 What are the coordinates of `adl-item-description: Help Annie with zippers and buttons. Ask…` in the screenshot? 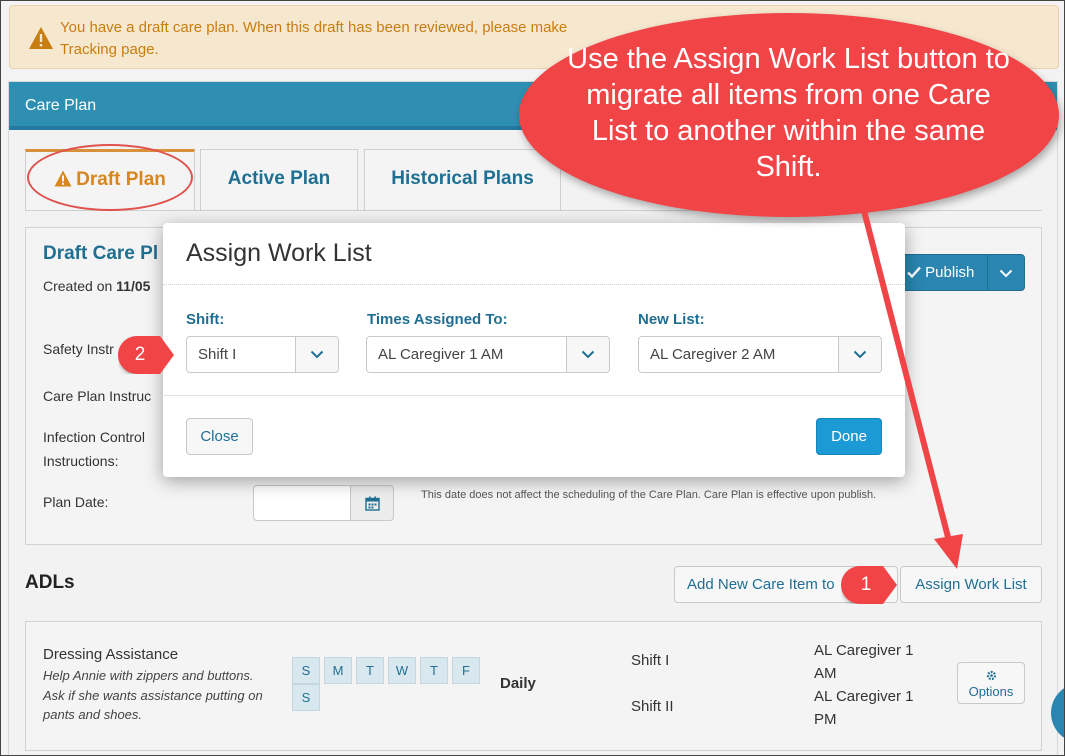 It's located at (153, 695).